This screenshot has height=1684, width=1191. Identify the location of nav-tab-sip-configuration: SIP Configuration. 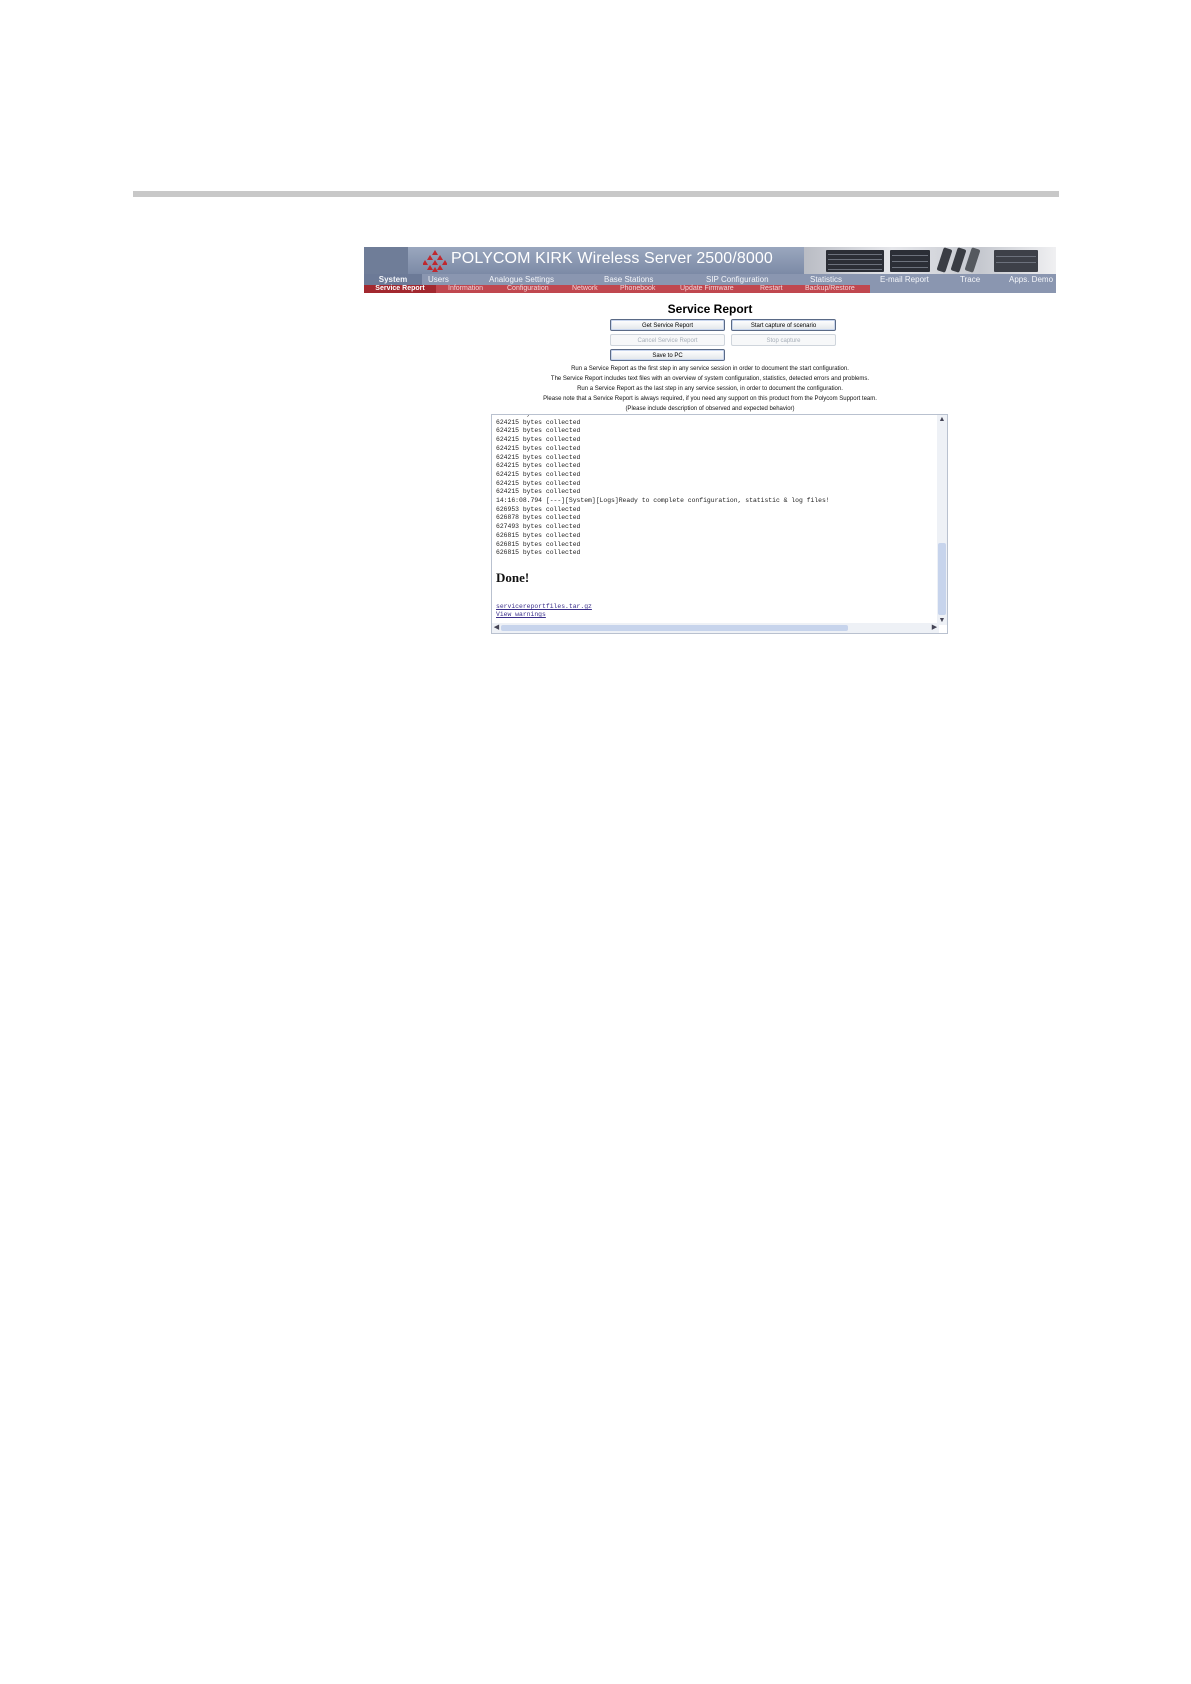
(737, 279).